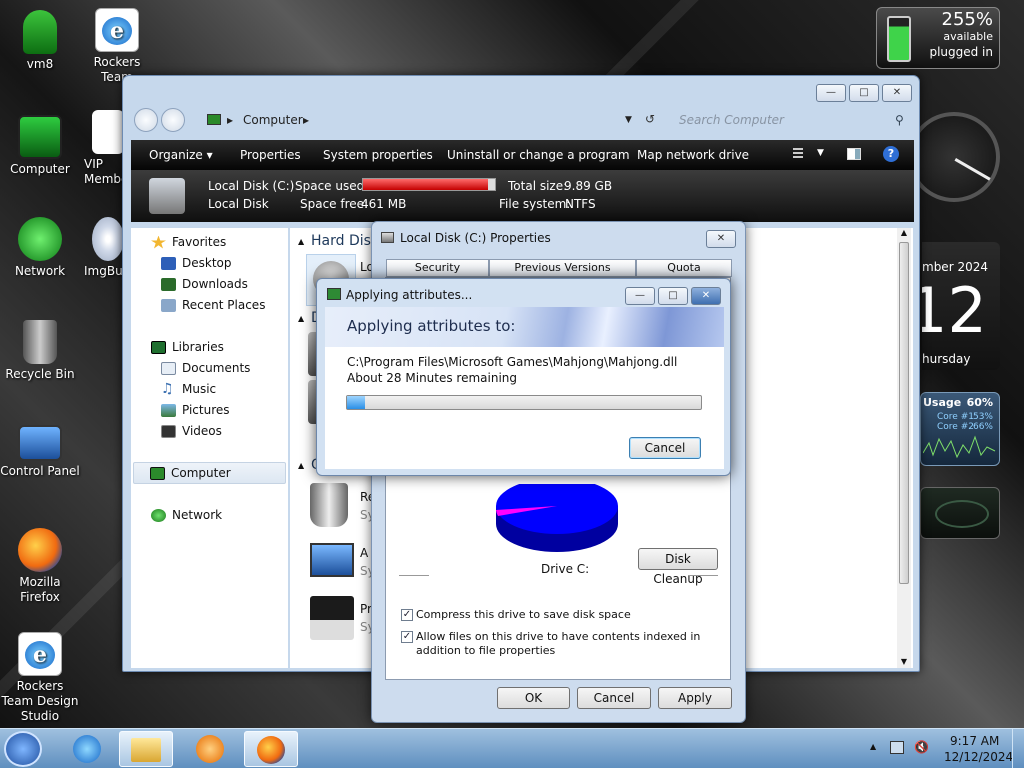 The height and width of the screenshot is (768, 1024). What do you see at coordinates (628, 120) in the screenshot?
I see `address-dropdown-icon: ▼` at bounding box center [628, 120].